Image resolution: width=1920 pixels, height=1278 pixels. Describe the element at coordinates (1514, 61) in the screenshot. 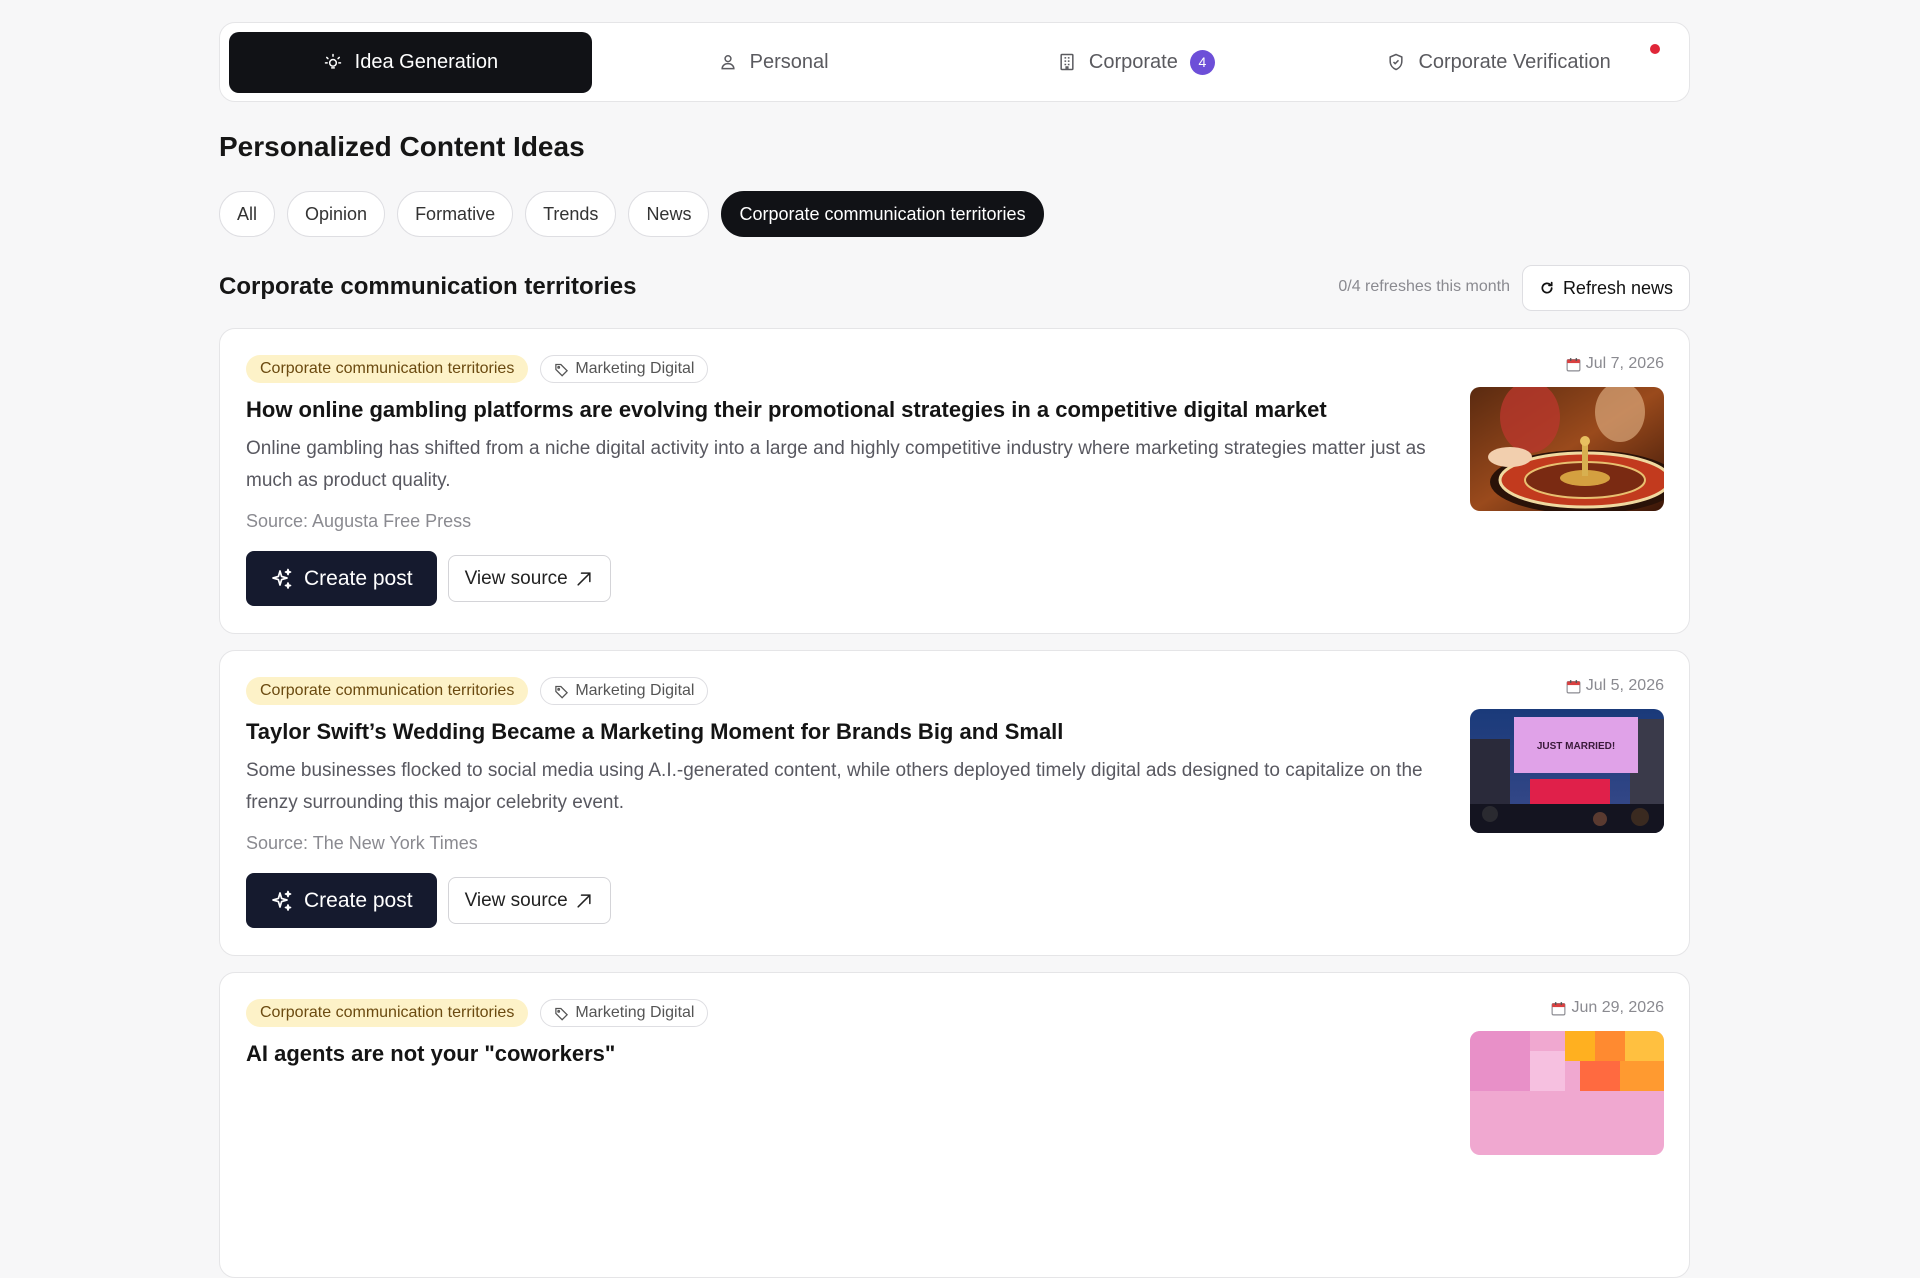

I see `tab-label: Corporate Verification` at that location.